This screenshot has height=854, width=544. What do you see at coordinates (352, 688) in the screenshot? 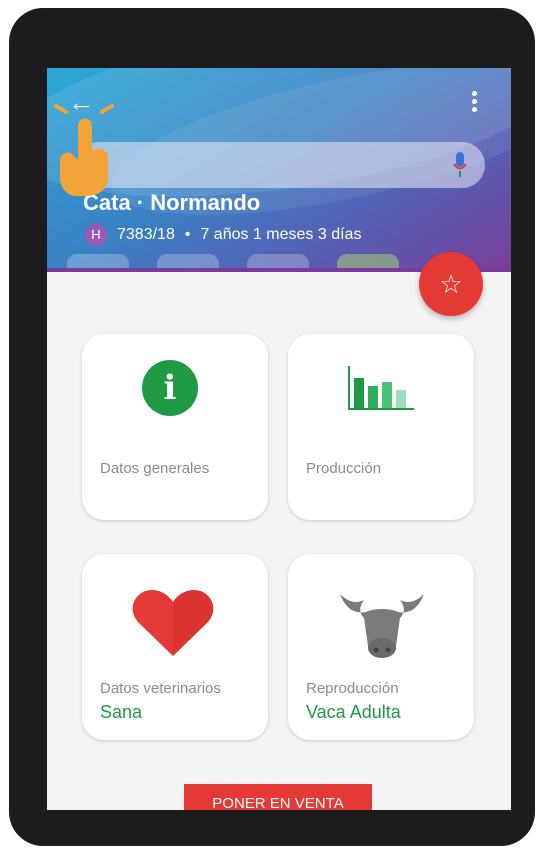
I see `card-title: Reproducción` at bounding box center [352, 688].